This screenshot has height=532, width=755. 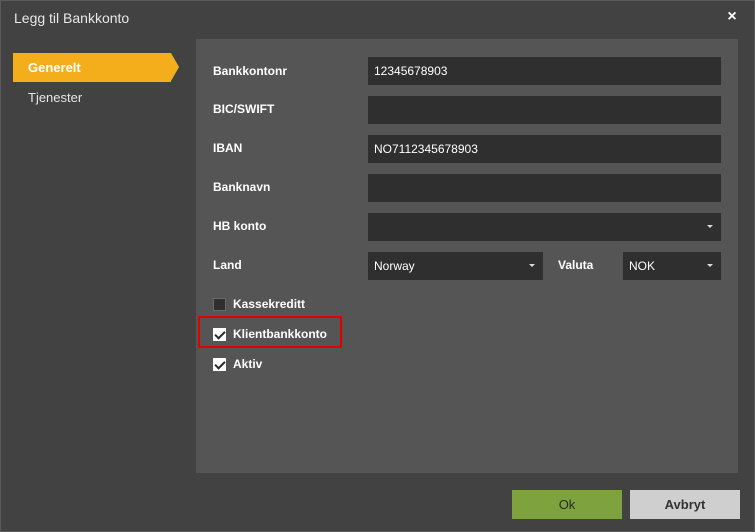 What do you see at coordinates (54, 67) in the screenshot?
I see `sidebar-item-label: Generelt` at bounding box center [54, 67].